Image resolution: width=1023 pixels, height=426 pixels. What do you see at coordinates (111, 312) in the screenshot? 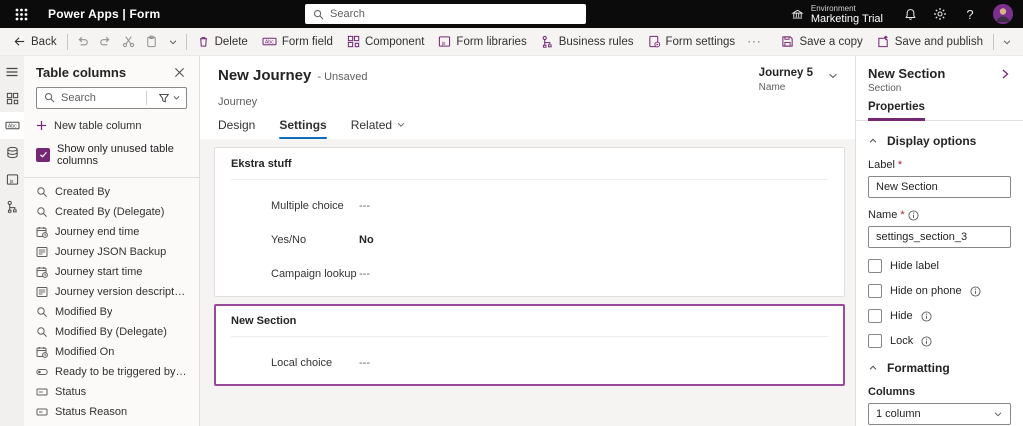
I see `table-column-item: Modified By` at bounding box center [111, 312].